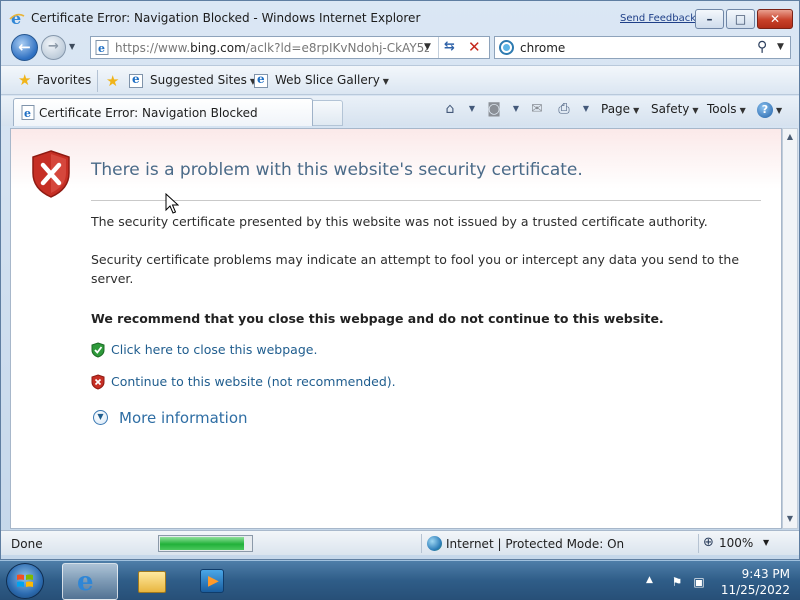 The height and width of the screenshot is (600, 800). Describe the element at coordinates (620, 109) in the screenshot. I see `page-menu: Page ▼` at that location.